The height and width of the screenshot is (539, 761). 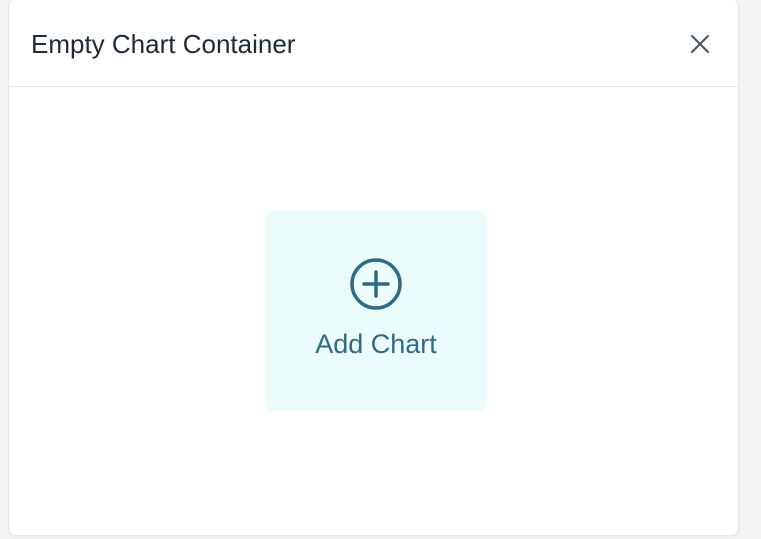 I want to click on close-button, so click(x=700, y=44).